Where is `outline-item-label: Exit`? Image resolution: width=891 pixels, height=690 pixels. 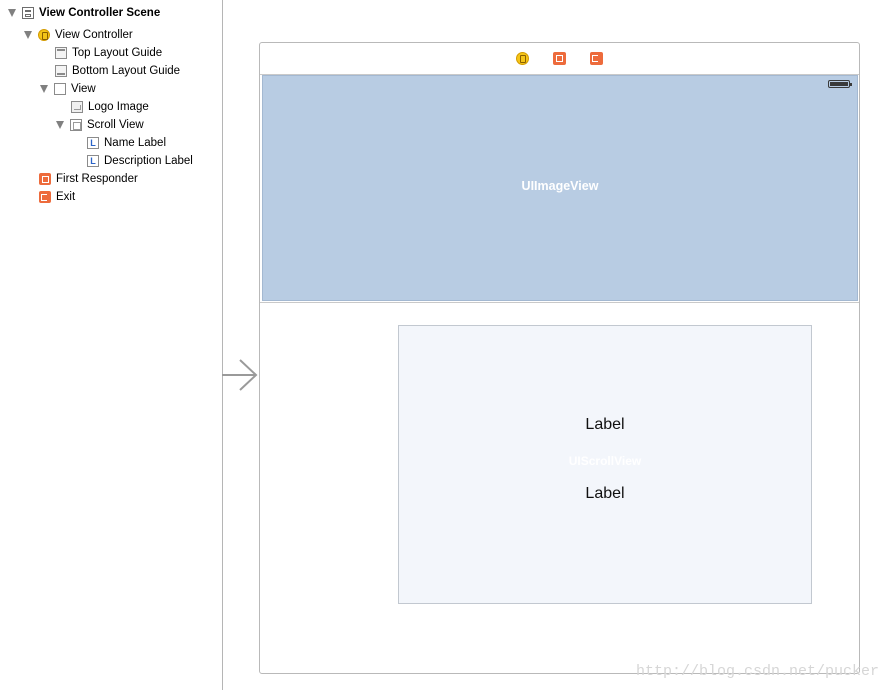 outline-item-label: Exit is located at coordinates (66, 197).